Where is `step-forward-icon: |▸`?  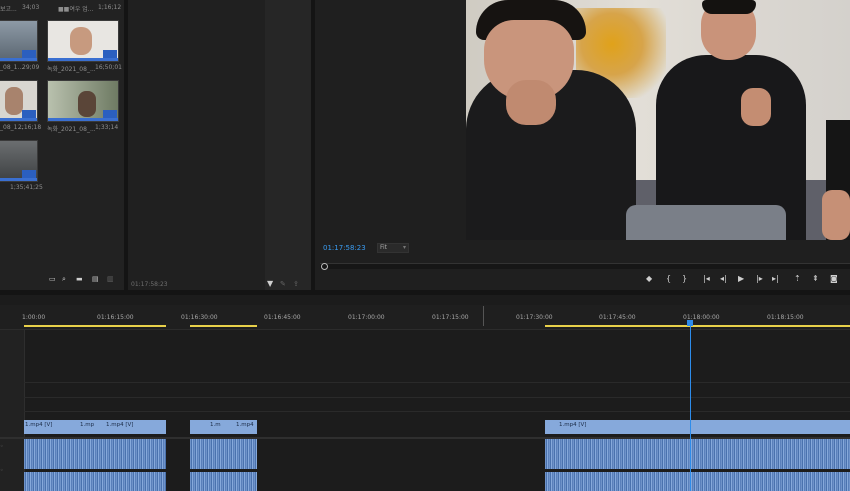
step-forward-icon: |▸ is located at coordinates (759, 279).